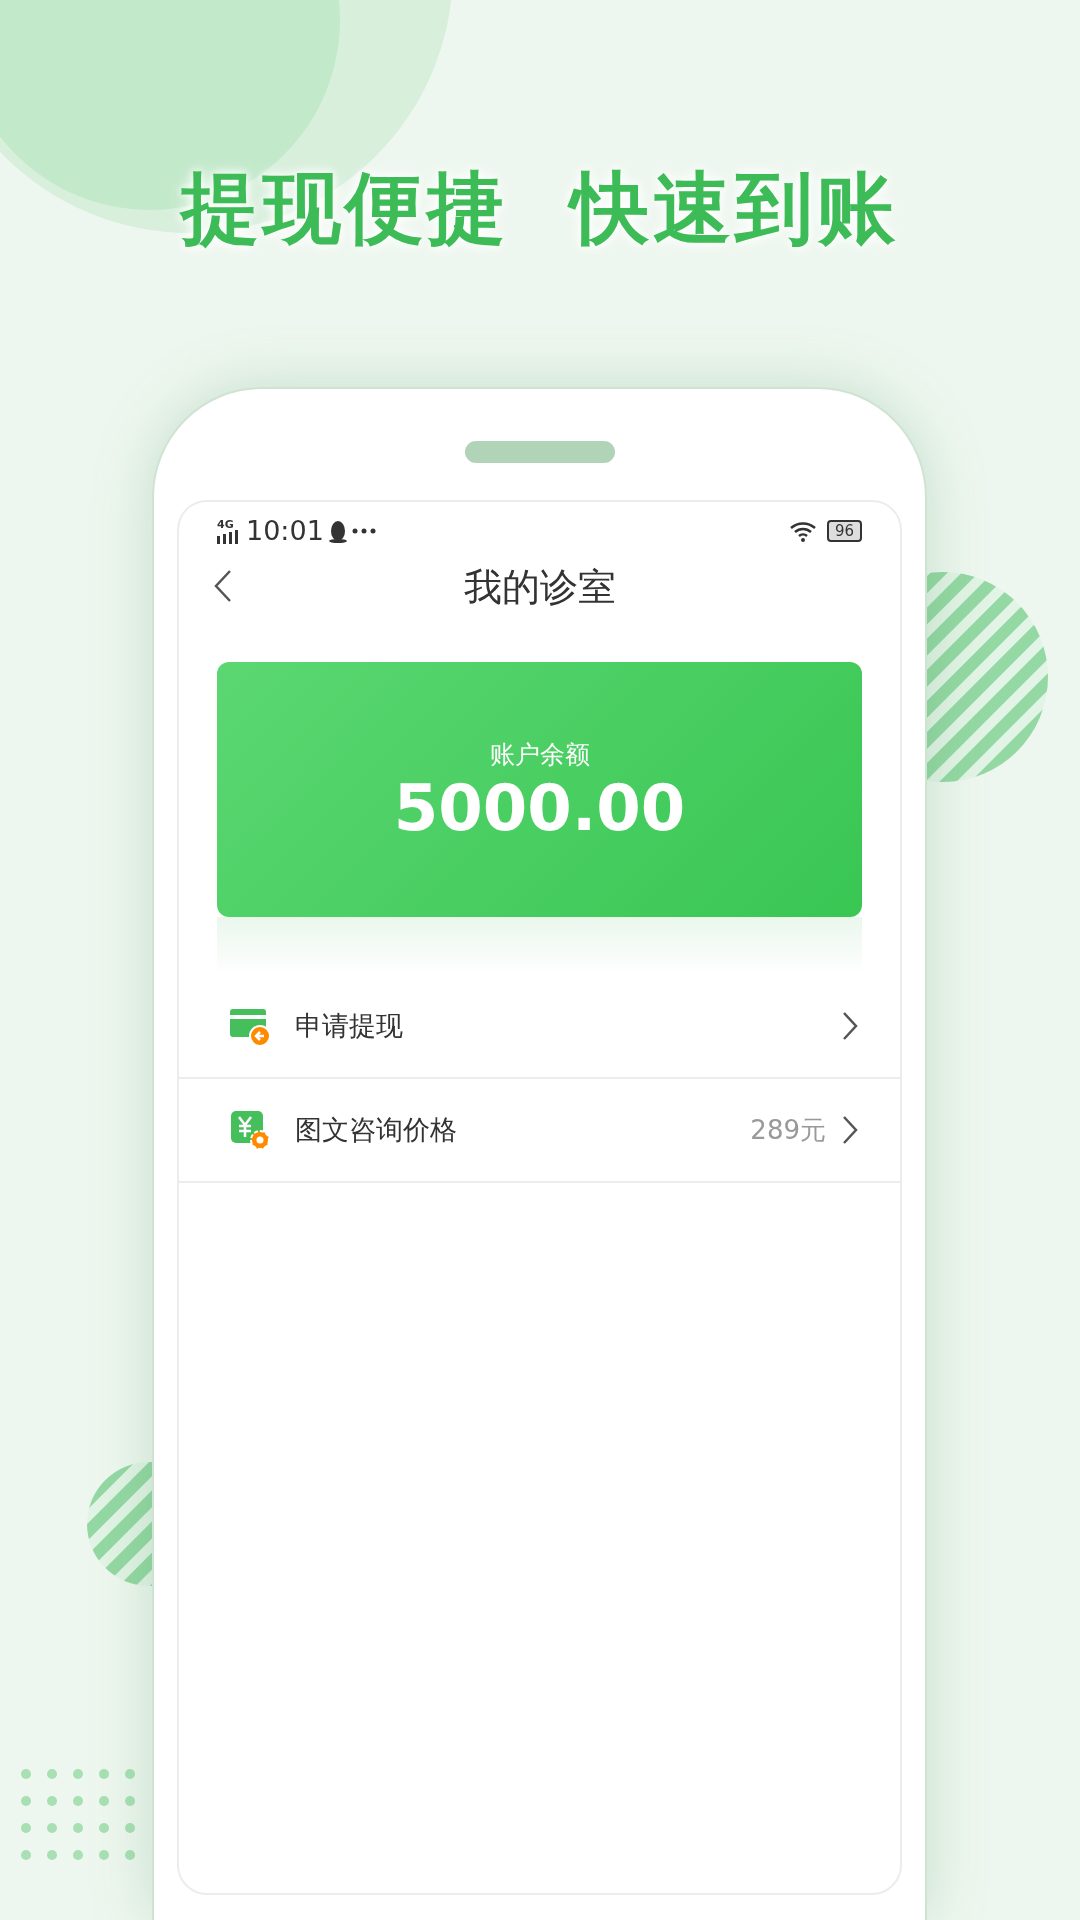 Image resolution: width=1080 pixels, height=1920 pixels. What do you see at coordinates (227, 536) in the screenshot?
I see `cellular-signal-icon` at bounding box center [227, 536].